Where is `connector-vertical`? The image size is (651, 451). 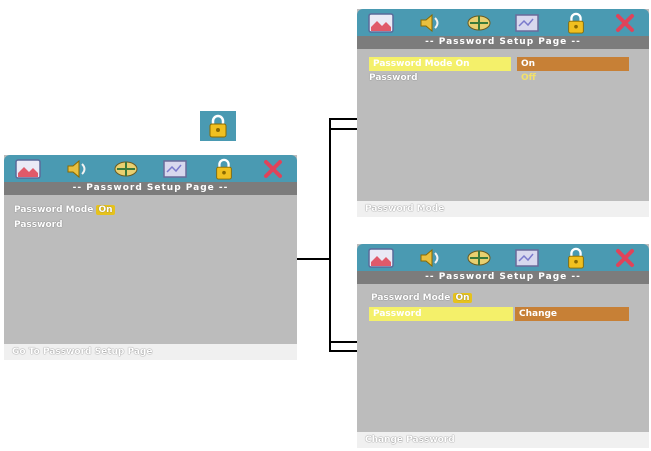
connector-vertical is located at coordinates (330, 234).